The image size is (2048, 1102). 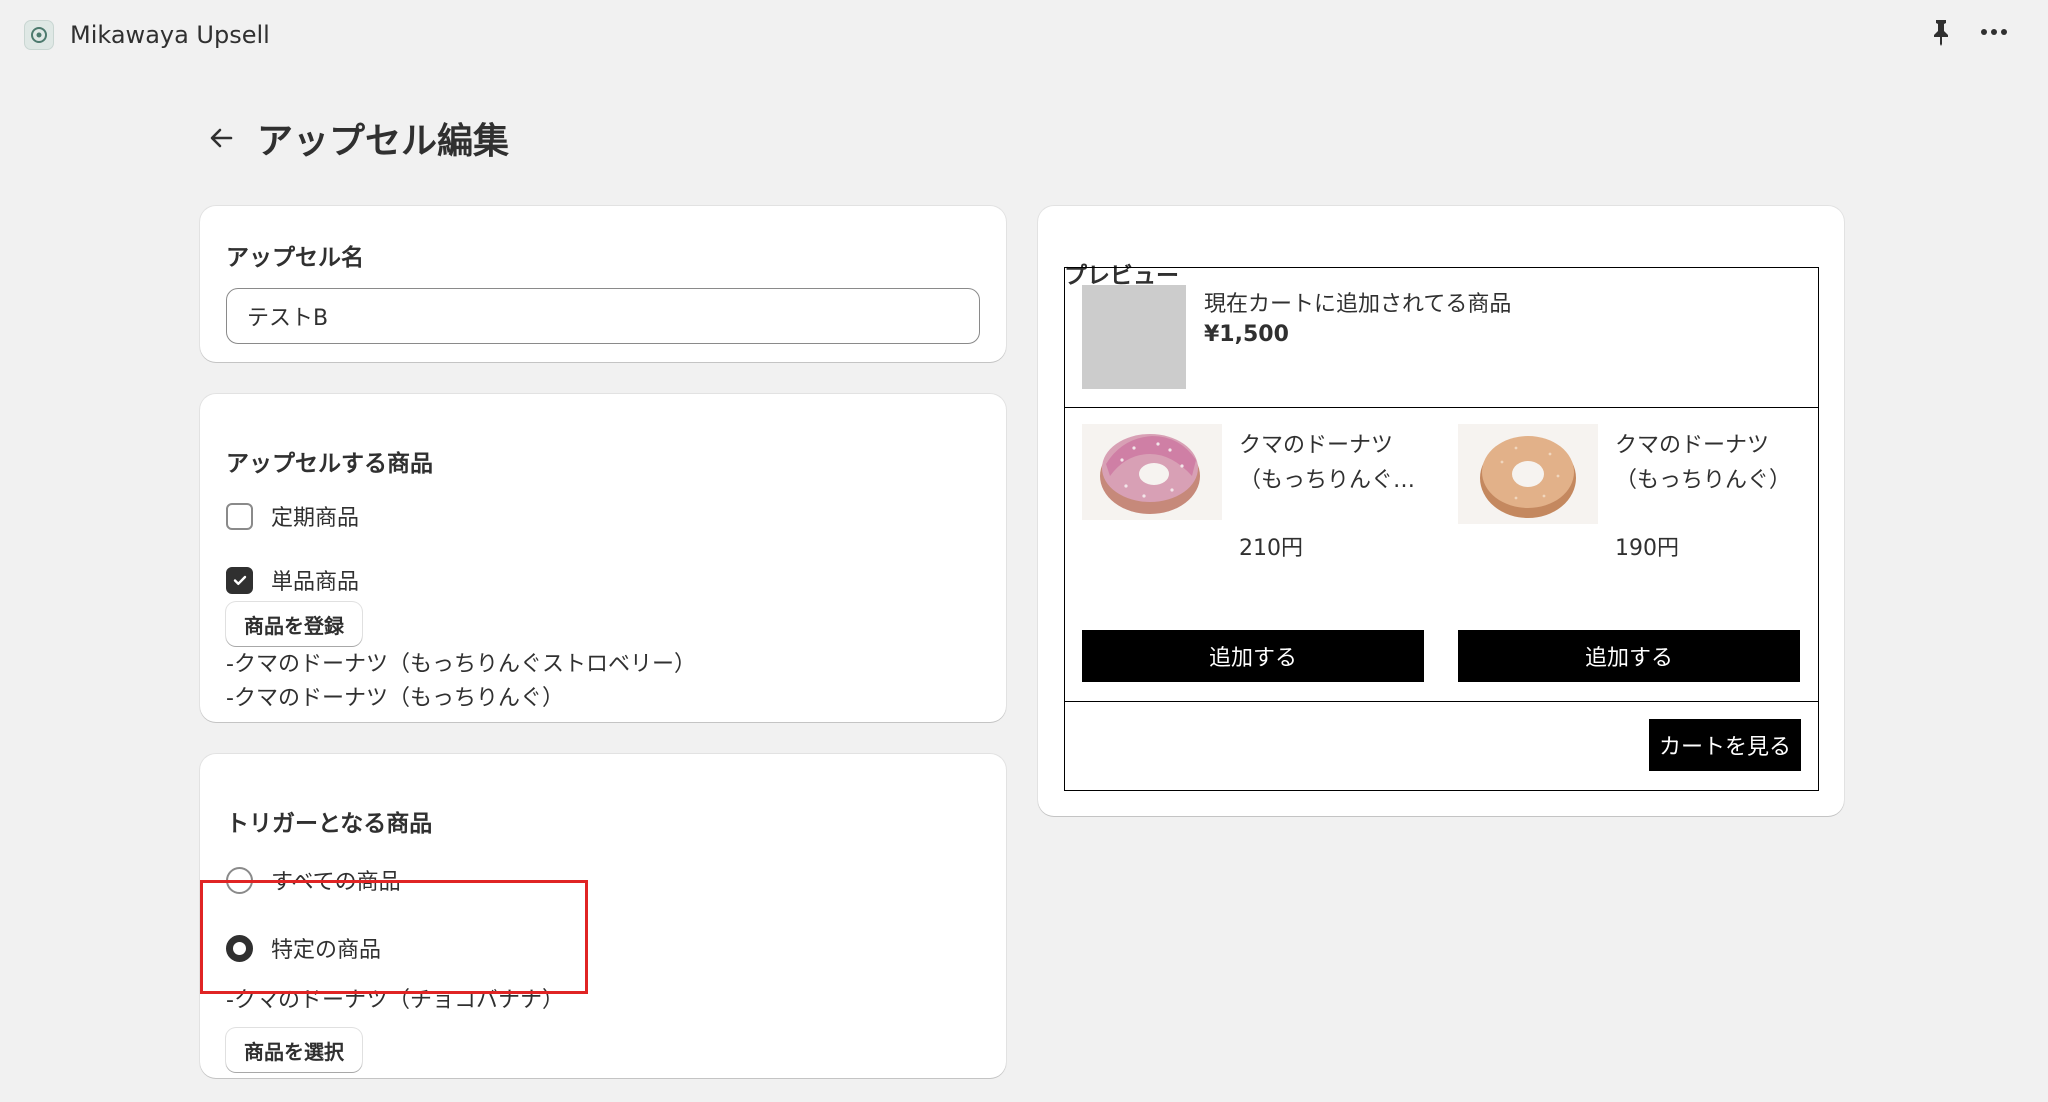 What do you see at coordinates (39, 35) in the screenshot?
I see `app-logo-icon` at bounding box center [39, 35].